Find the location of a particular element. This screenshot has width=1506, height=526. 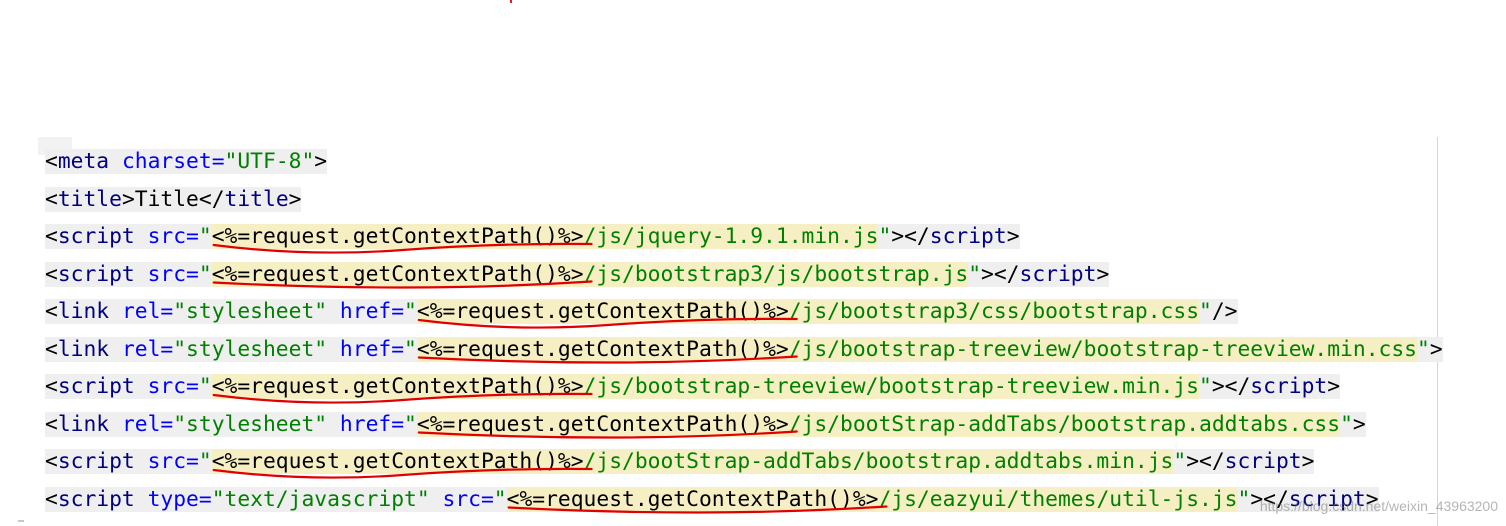

code-token: charset= is located at coordinates (167, 161).